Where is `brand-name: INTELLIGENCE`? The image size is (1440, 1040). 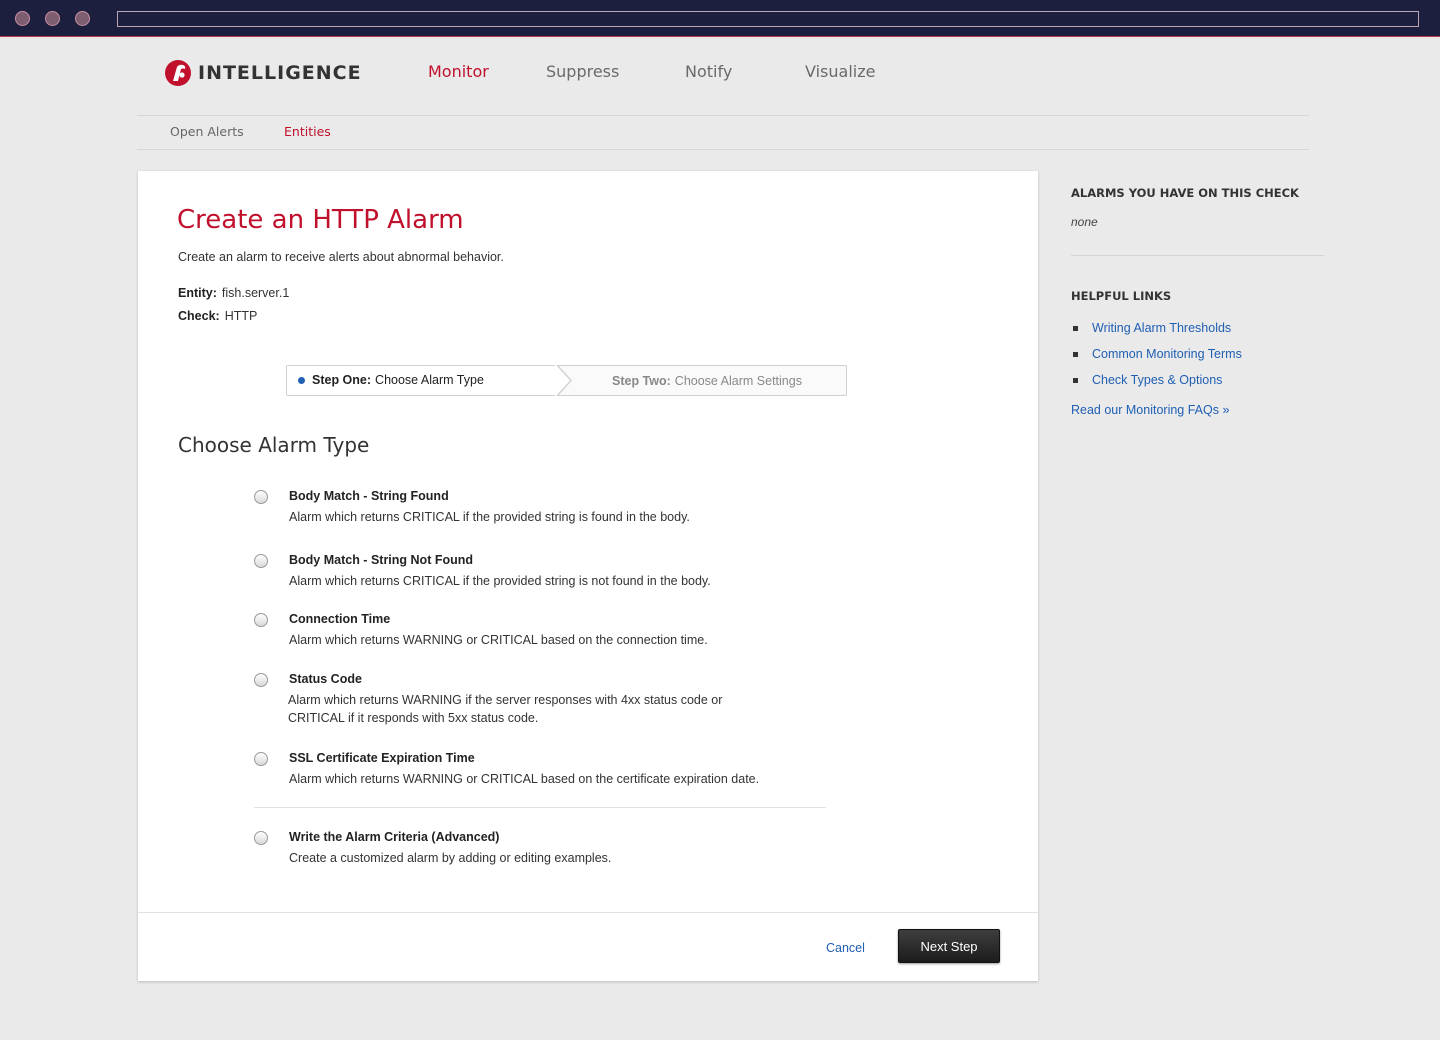 brand-name: INTELLIGENCE is located at coordinates (280, 73).